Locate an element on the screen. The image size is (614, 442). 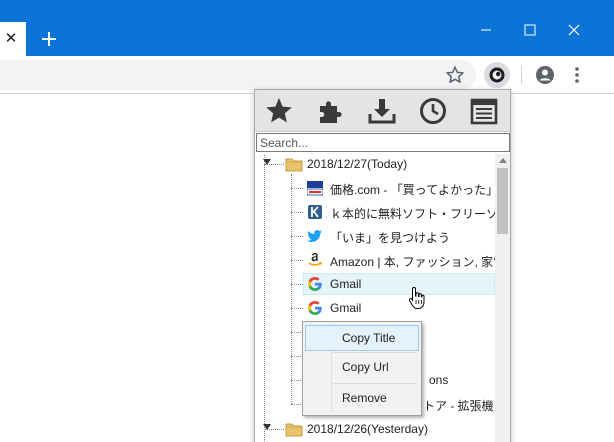
copy-url-menu-item: Copy Url is located at coordinates (362, 367).